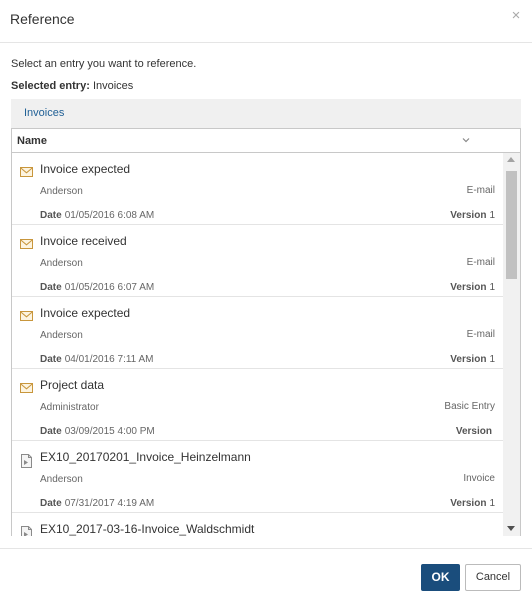 The height and width of the screenshot is (601, 532). I want to click on scroll-up-arrow-icon, so click(511, 159).